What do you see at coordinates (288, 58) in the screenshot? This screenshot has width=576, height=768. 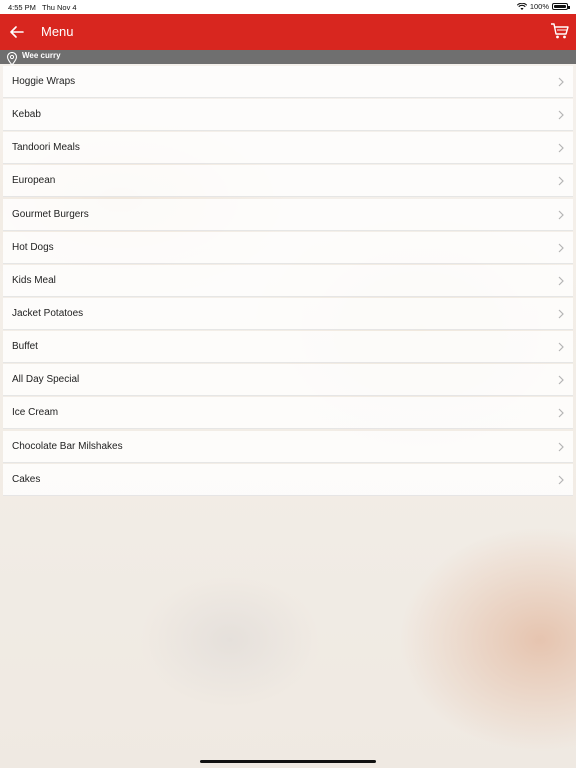 I see `location-bar: Wee curry` at bounding box center [288, 58].